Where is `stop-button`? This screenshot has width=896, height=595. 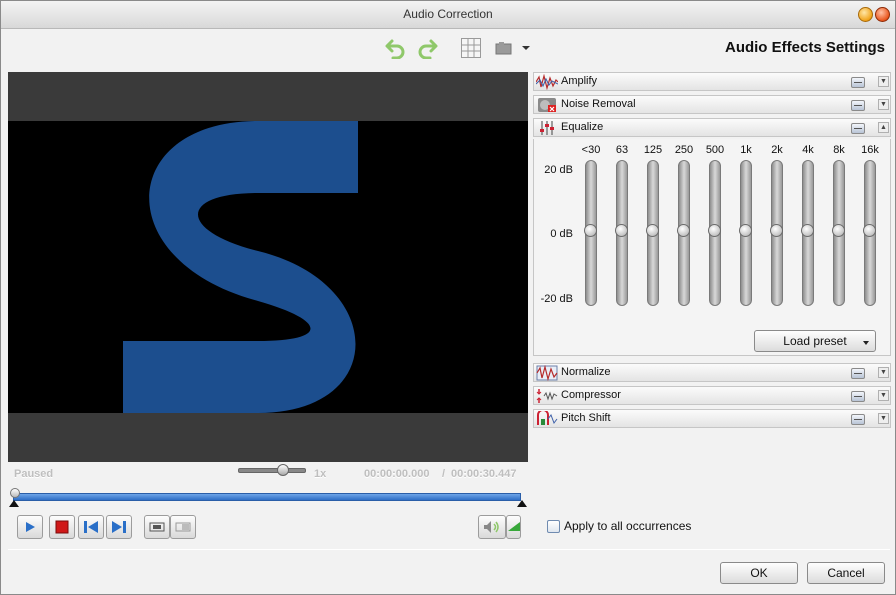 stop-button is located at coordinates (62, 527).